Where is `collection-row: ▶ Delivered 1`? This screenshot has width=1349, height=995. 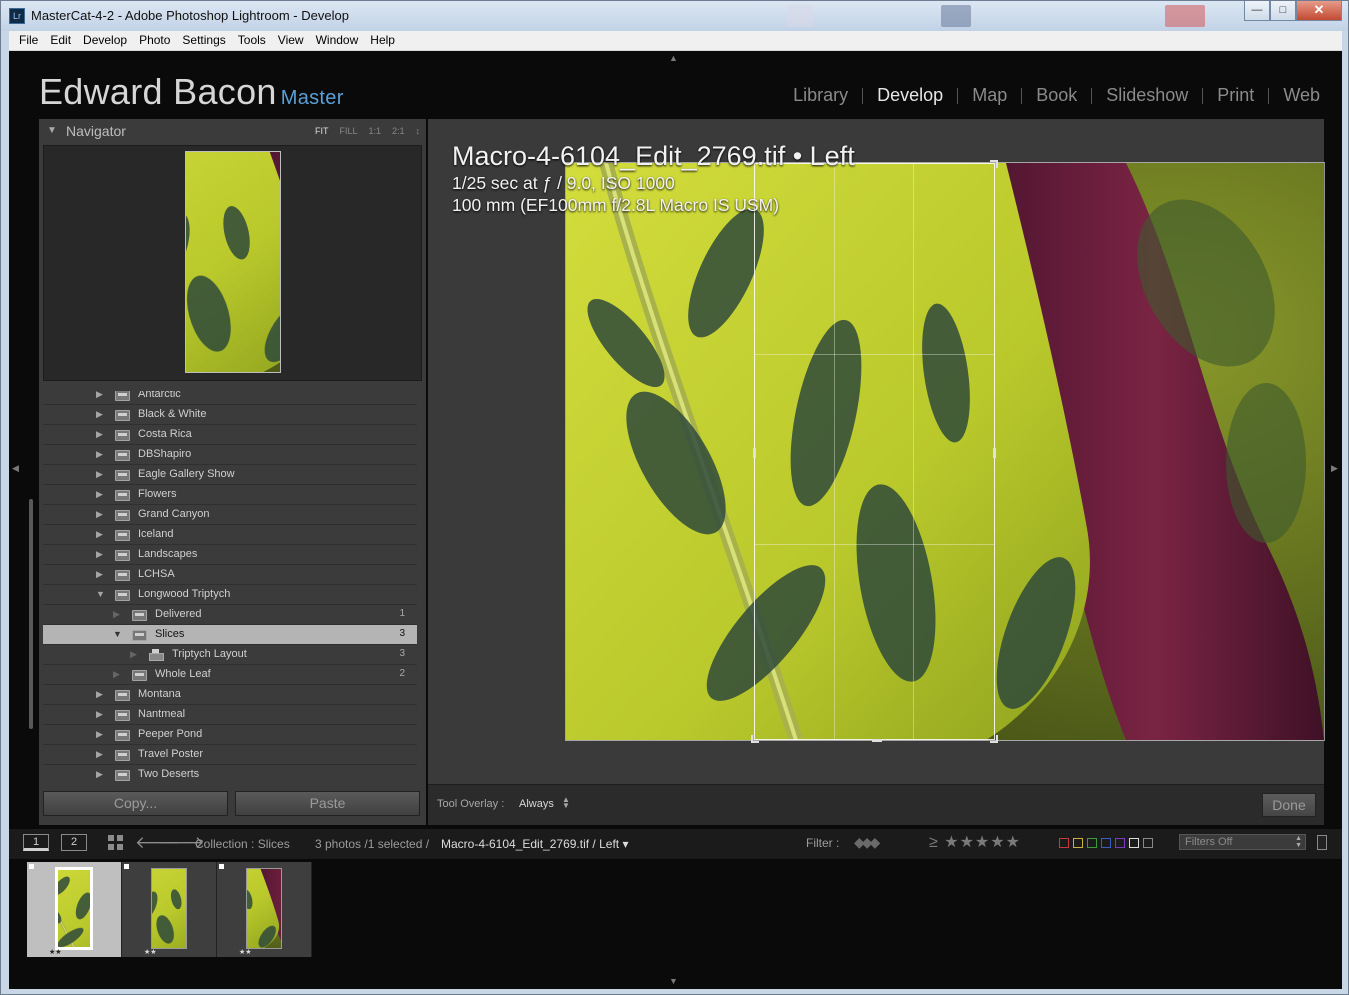 collection-row: ▶ Delivered 1 is located at coordinates (230, 615).